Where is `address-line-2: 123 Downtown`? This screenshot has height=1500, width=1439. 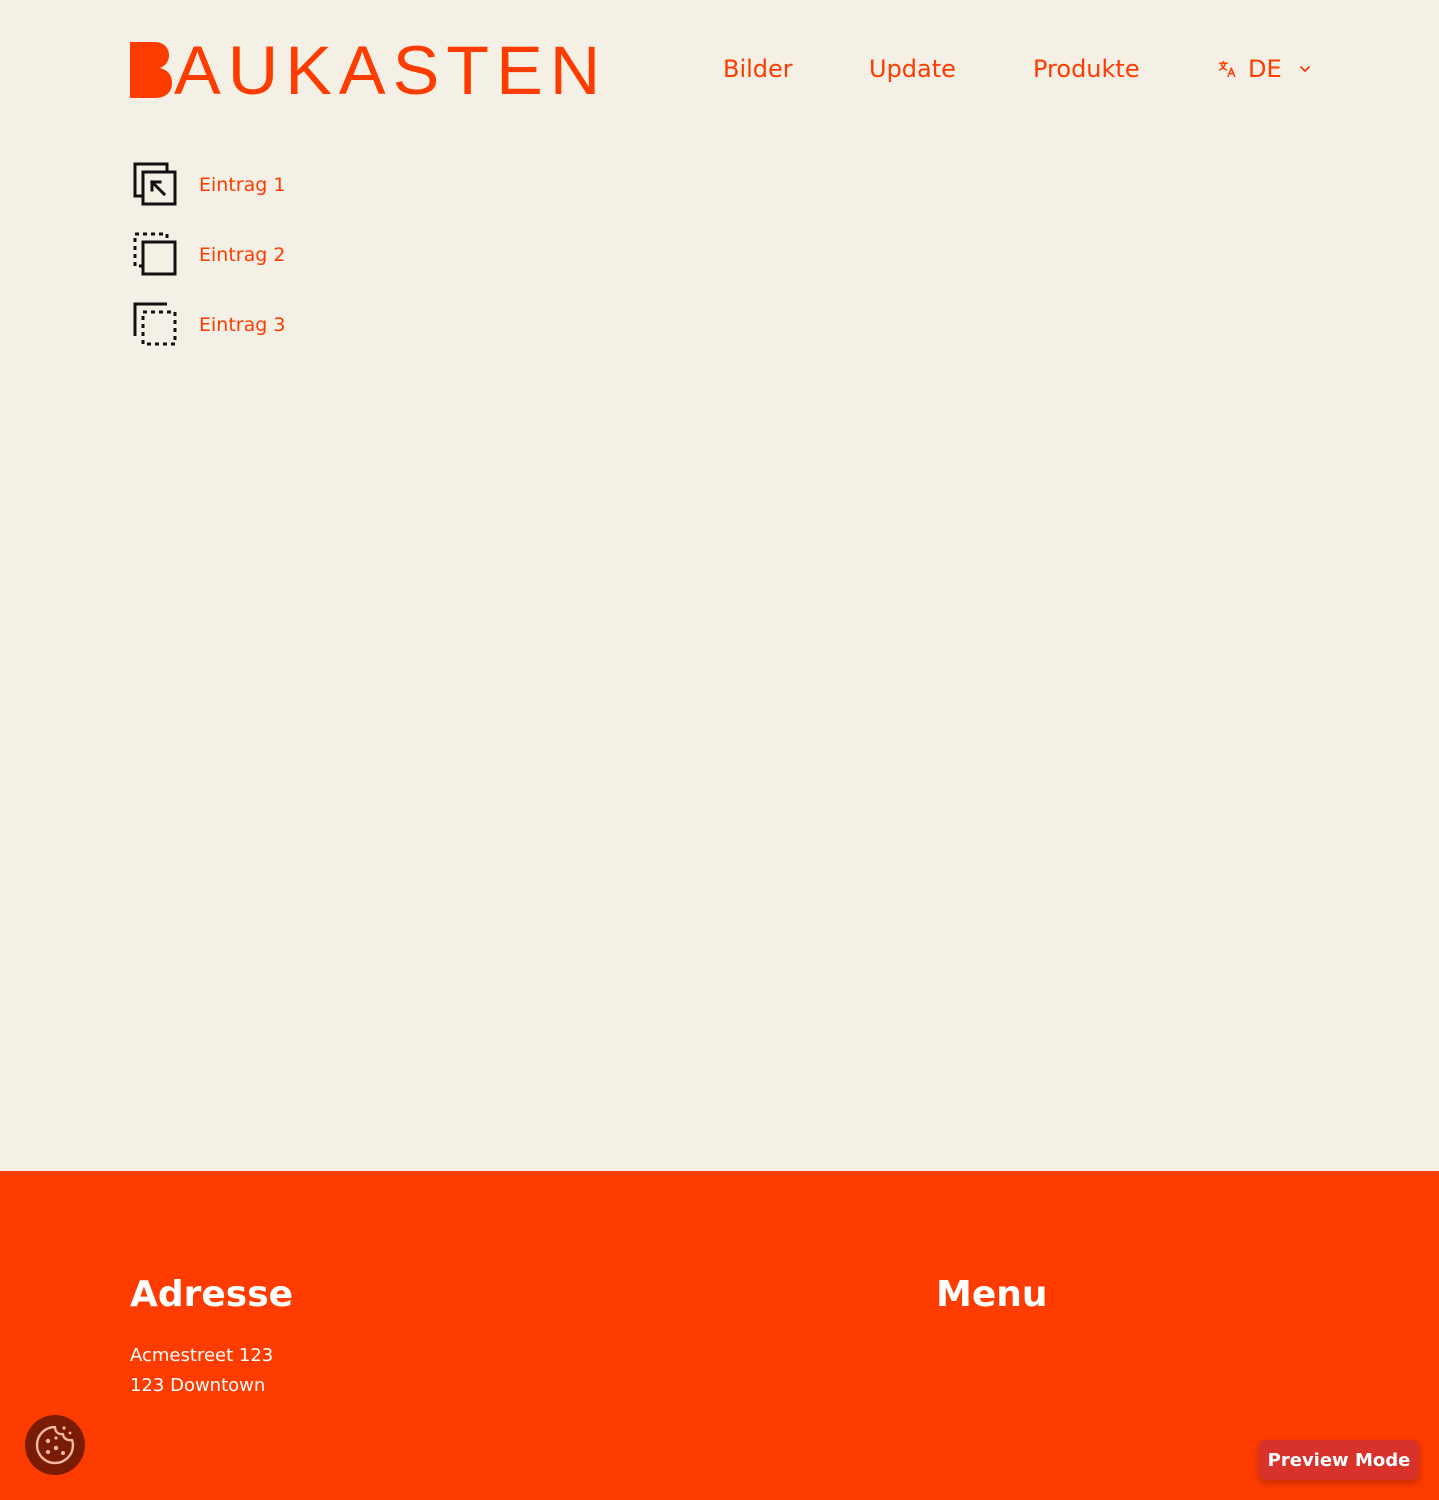 address-line-2: 123 Downtown is located at coordinates (198, 1385).